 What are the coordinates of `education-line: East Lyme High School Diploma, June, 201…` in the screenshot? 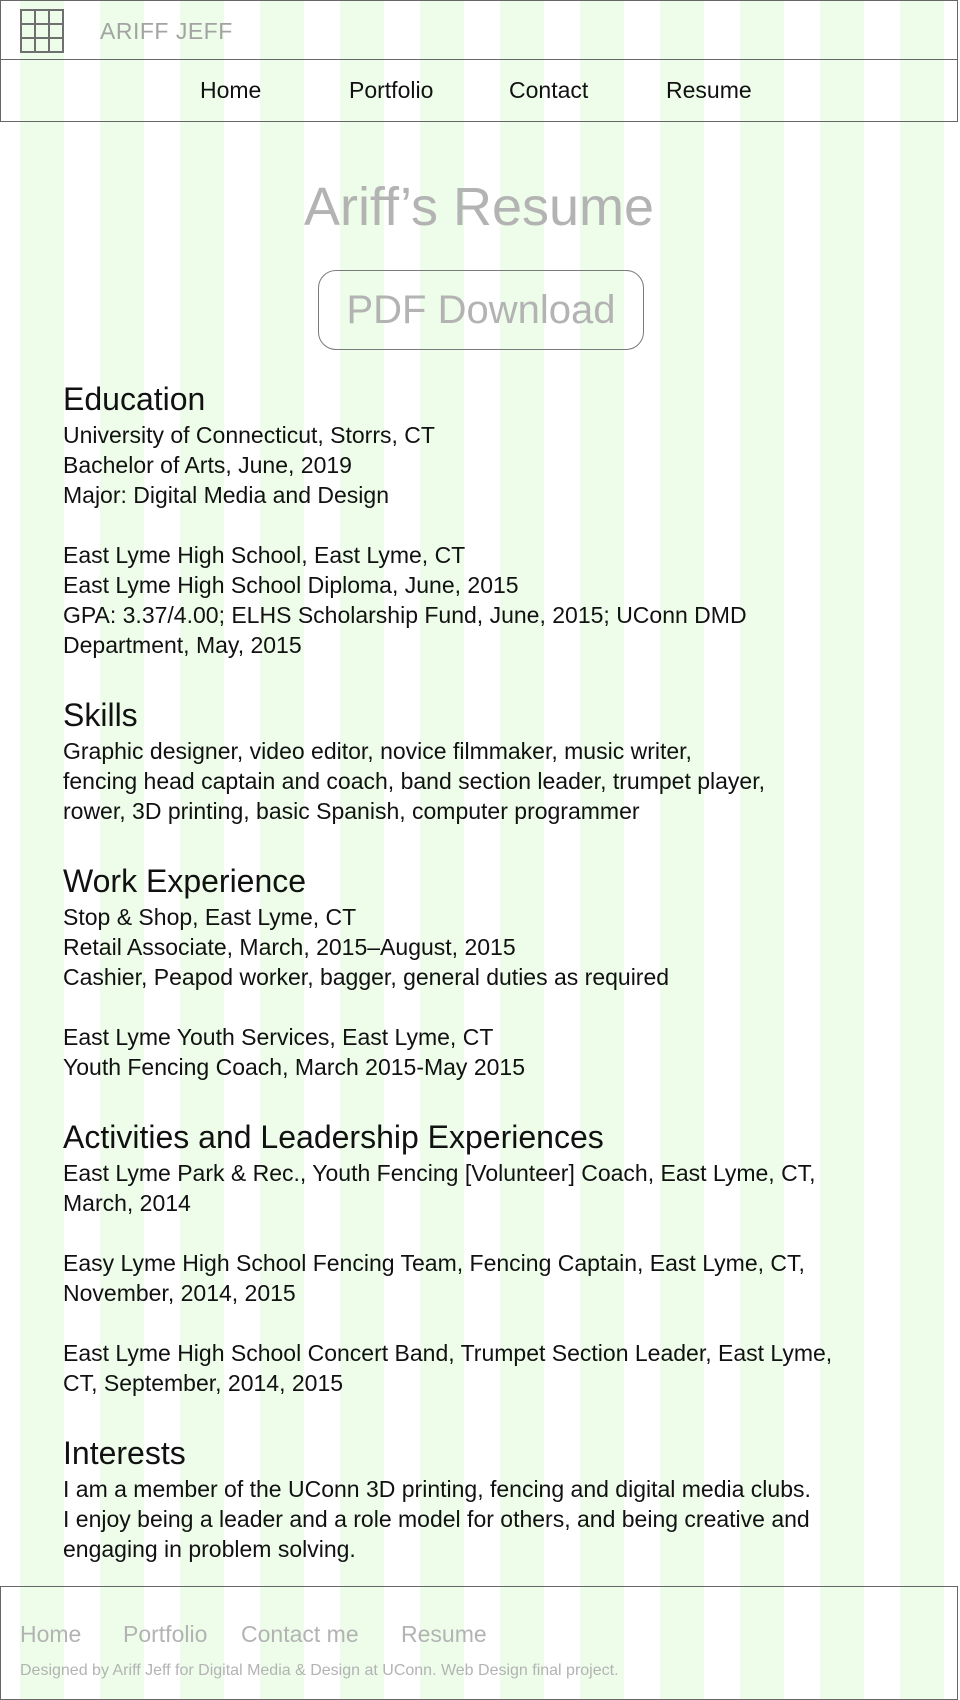 It's located at (291, 585).